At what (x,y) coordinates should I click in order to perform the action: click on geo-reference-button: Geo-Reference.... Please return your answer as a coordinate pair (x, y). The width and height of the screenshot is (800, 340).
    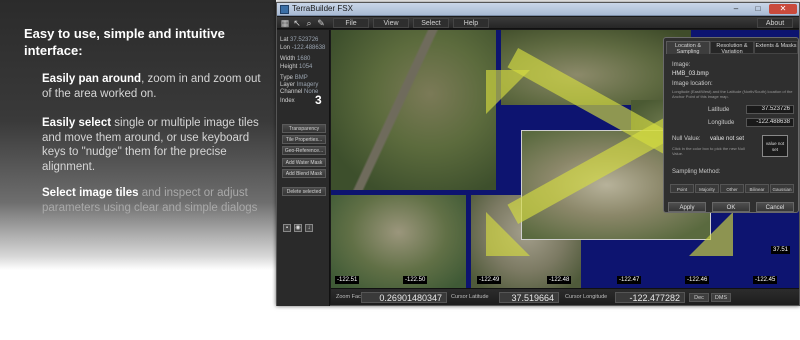
    Looking at the image, I should click on (304, 150).